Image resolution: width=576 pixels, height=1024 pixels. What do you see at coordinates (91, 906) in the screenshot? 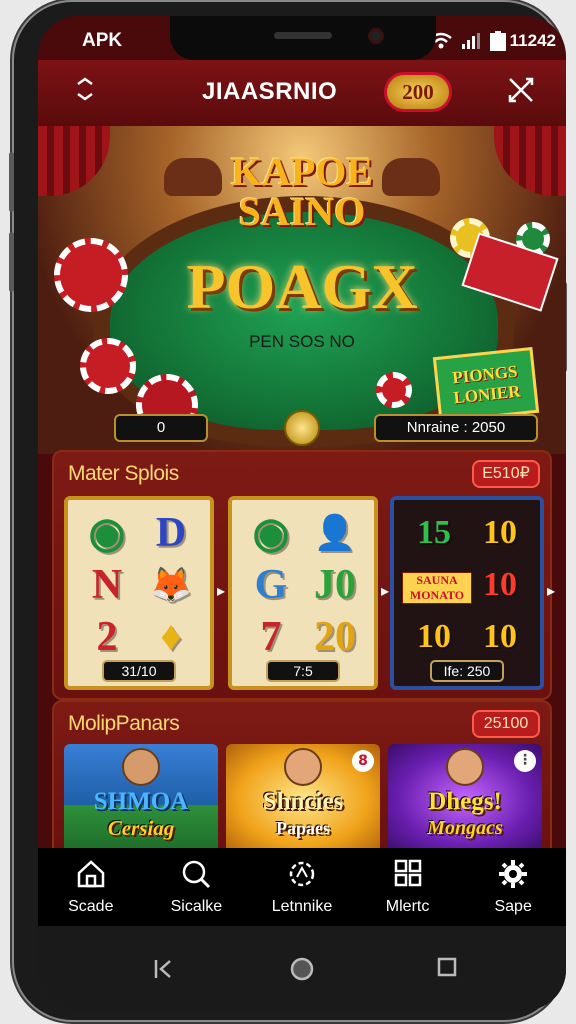
I see `nav-label: Scade` at bounding box center [91, 906].